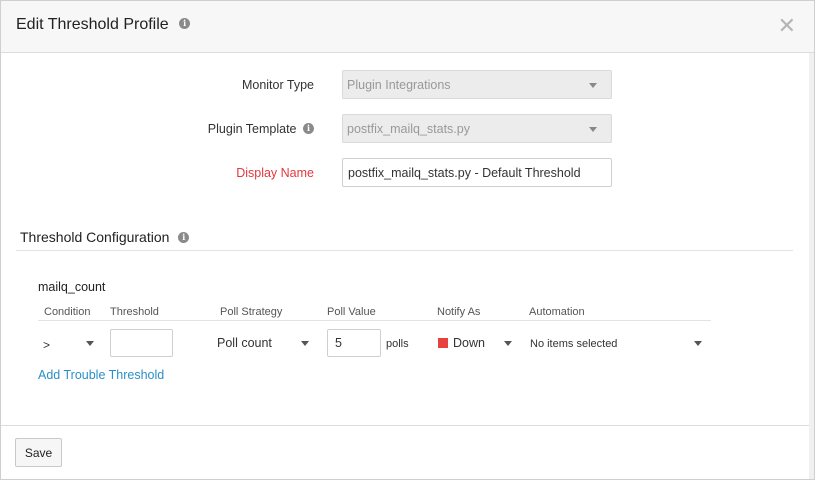 The height and width of the screenshot is (480, 815). Describe the element at coordinates (275, 173) in the screenshot. I see `display-name-label: Display Name` at that location.